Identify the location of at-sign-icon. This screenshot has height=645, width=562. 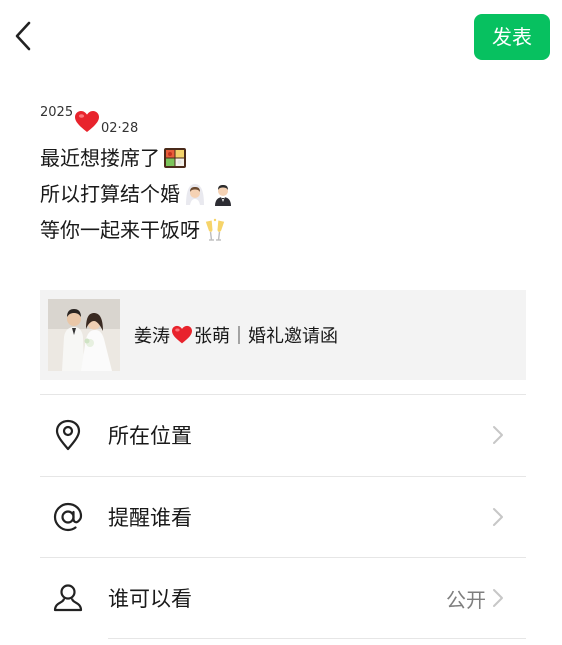
(68, 517).